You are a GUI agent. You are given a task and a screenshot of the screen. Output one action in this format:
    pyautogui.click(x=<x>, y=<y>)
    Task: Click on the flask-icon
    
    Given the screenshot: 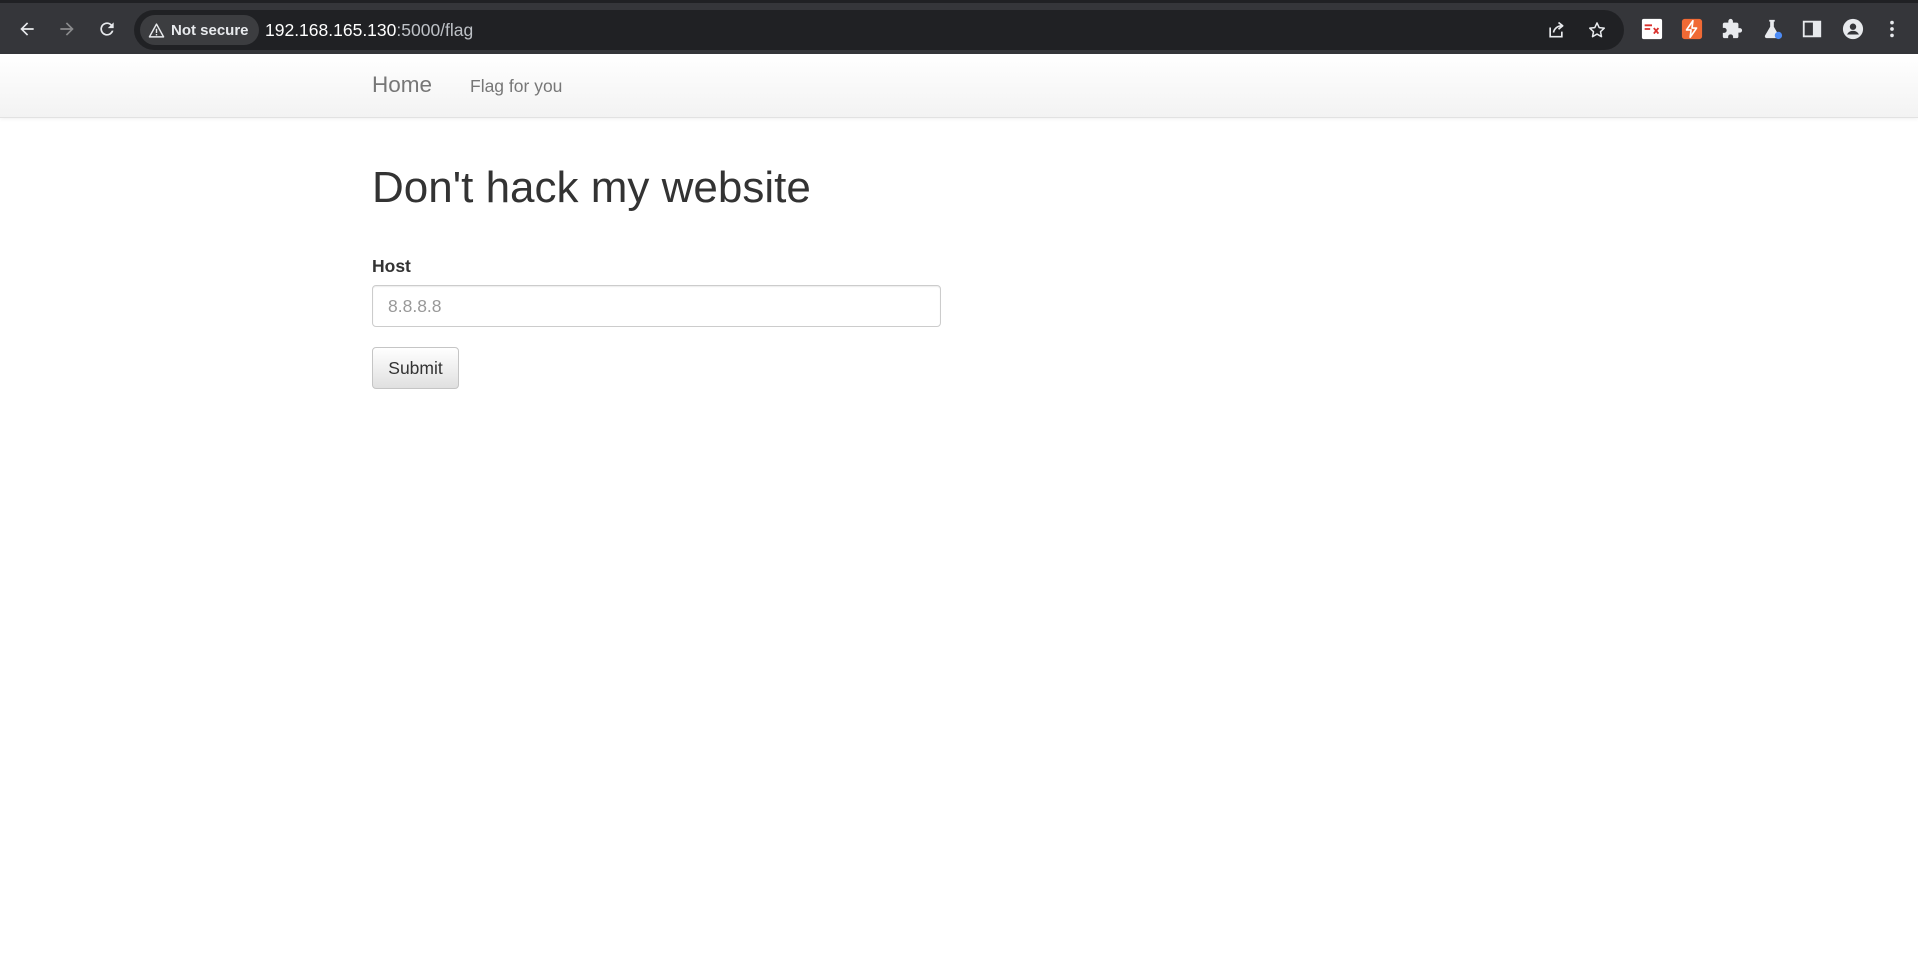 What is the action you would take?
    pyautogui.click(x=1773, y=29)
    